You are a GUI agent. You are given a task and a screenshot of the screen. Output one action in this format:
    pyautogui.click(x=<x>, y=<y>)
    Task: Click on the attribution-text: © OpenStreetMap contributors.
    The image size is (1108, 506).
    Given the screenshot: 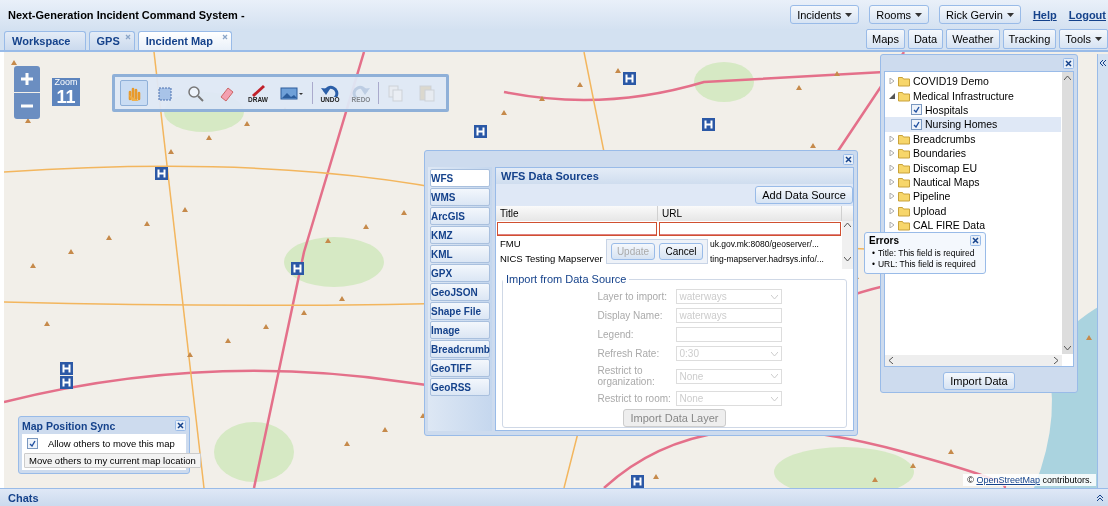 What is the action you would take?
    pyautogui.click(x=1029, y=480)
    